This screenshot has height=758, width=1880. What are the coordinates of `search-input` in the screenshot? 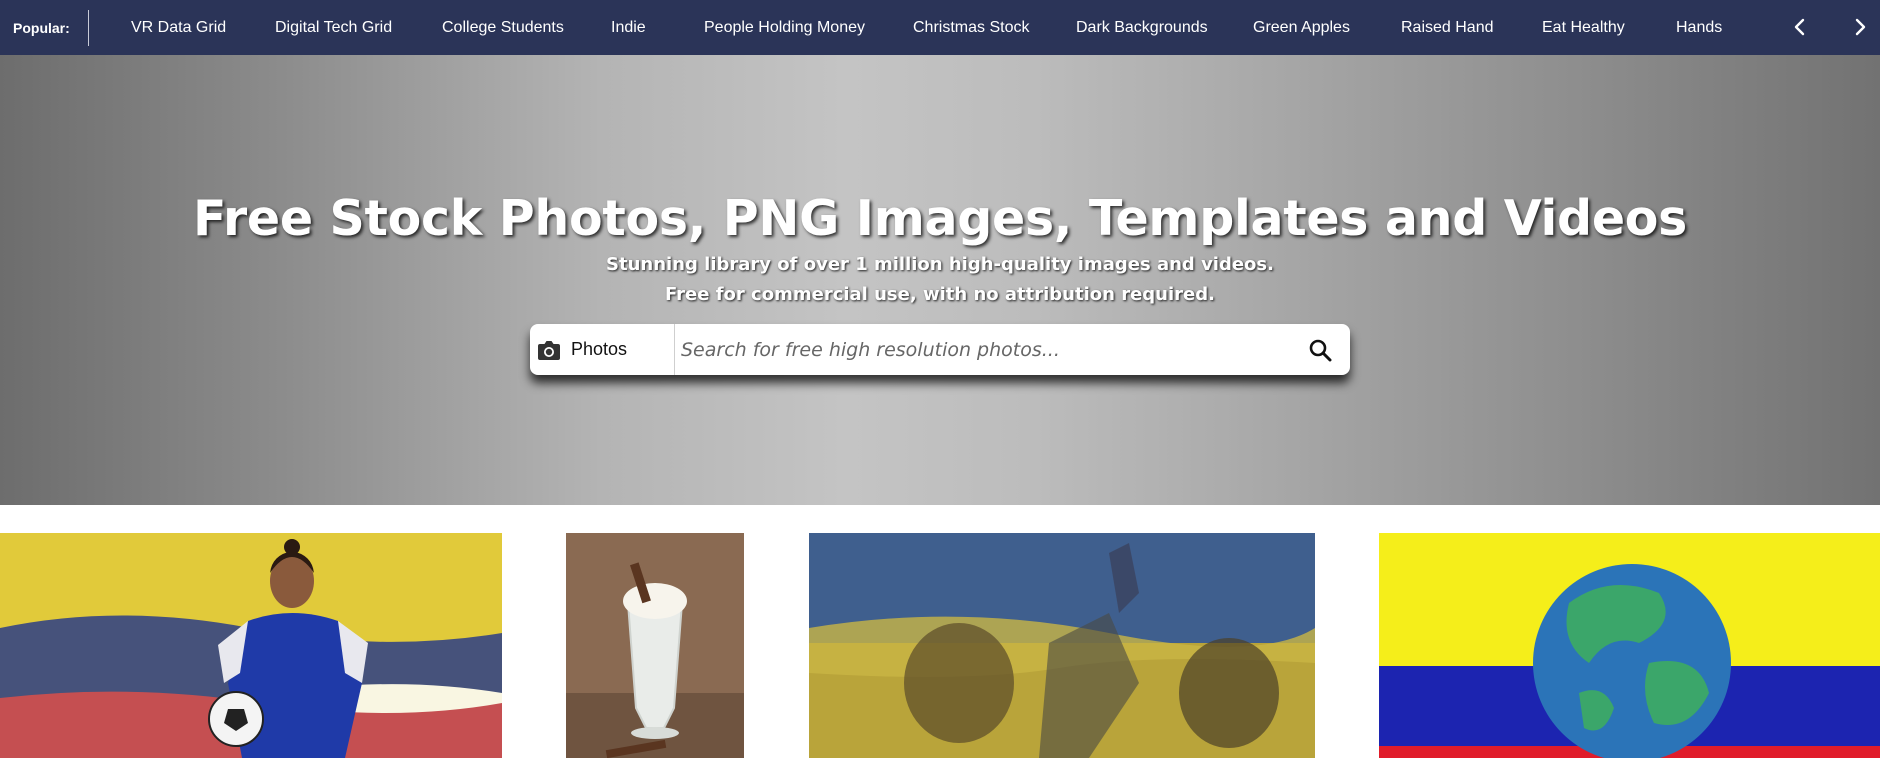 It's located at (982, 349).